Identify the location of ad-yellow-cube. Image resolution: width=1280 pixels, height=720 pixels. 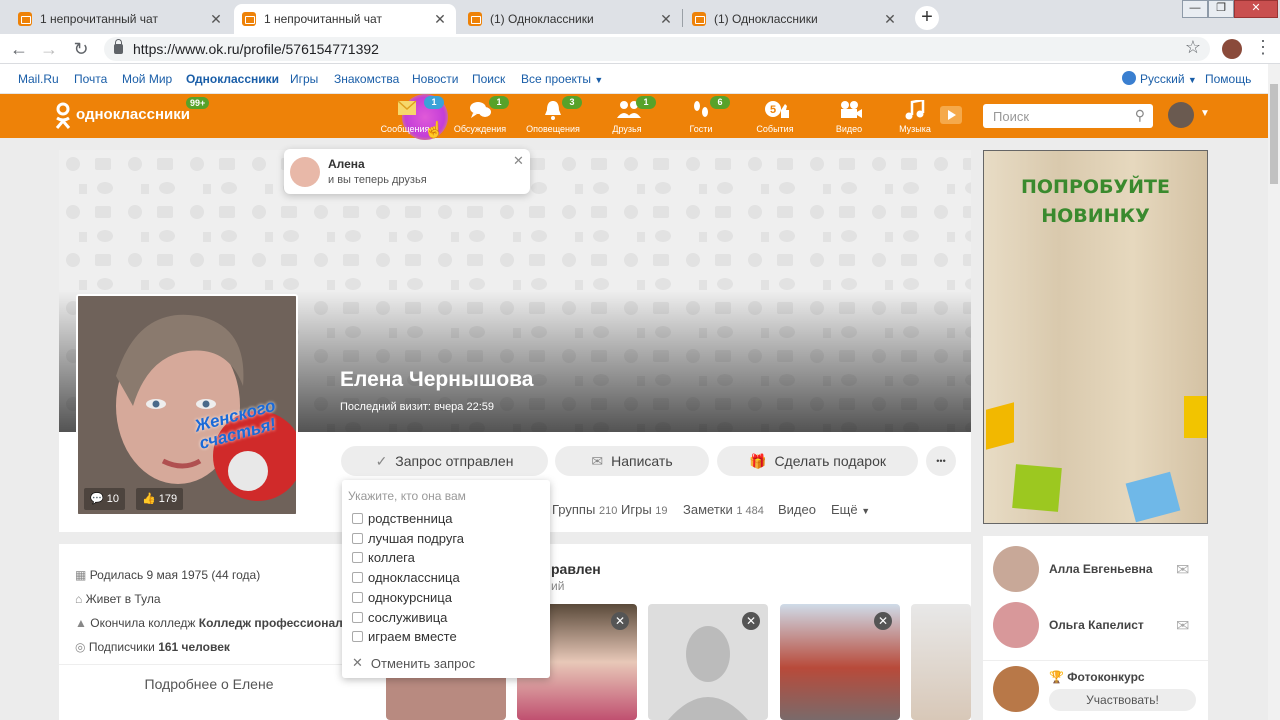
(1000, 426).